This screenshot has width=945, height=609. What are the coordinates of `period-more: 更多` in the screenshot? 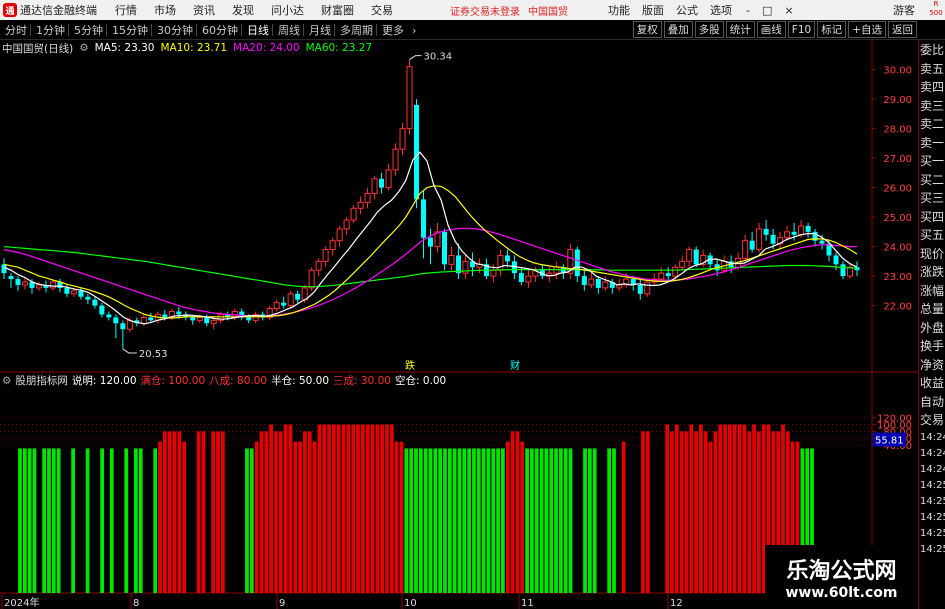 It's located at (393, 30).